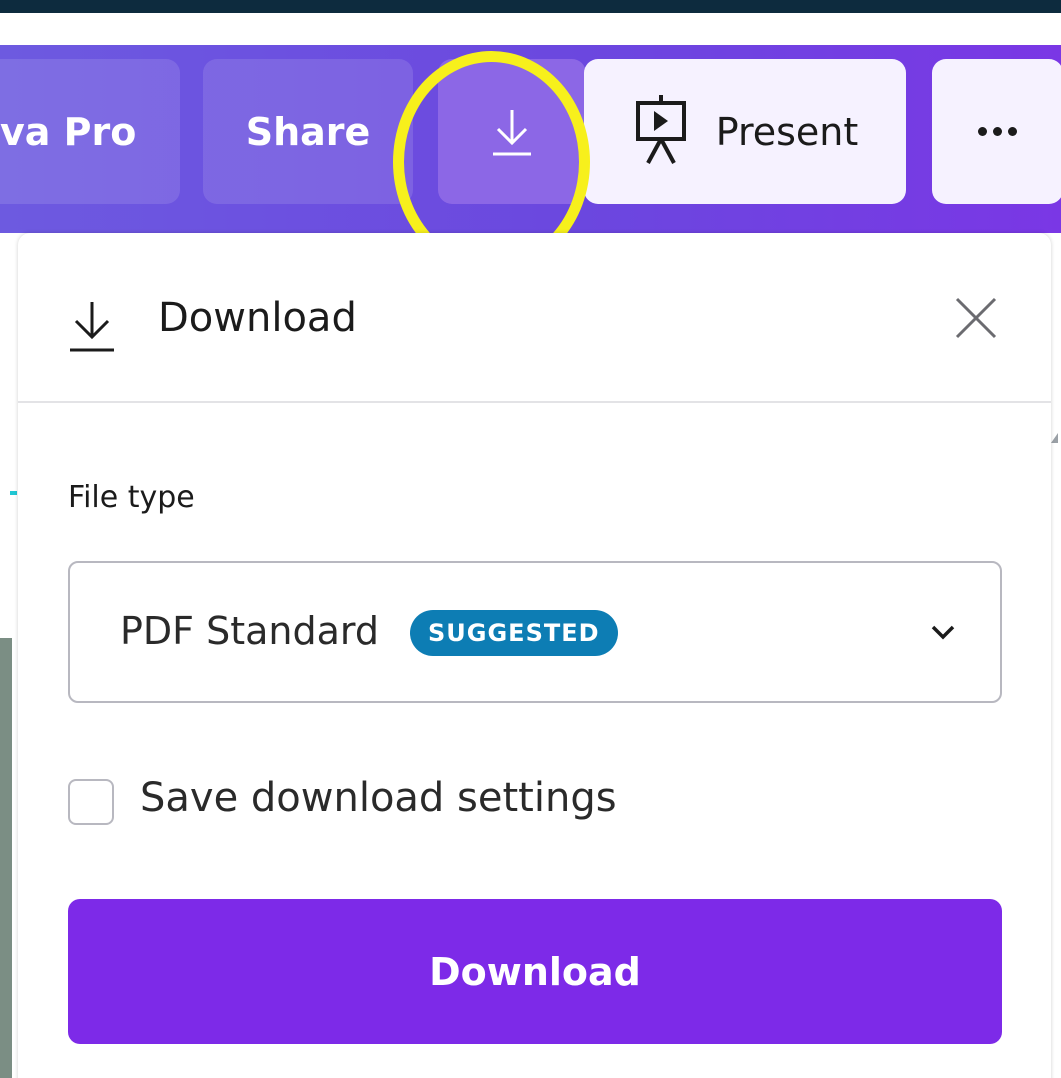  I want to click on download-arrow-icon, so click(92, 327).